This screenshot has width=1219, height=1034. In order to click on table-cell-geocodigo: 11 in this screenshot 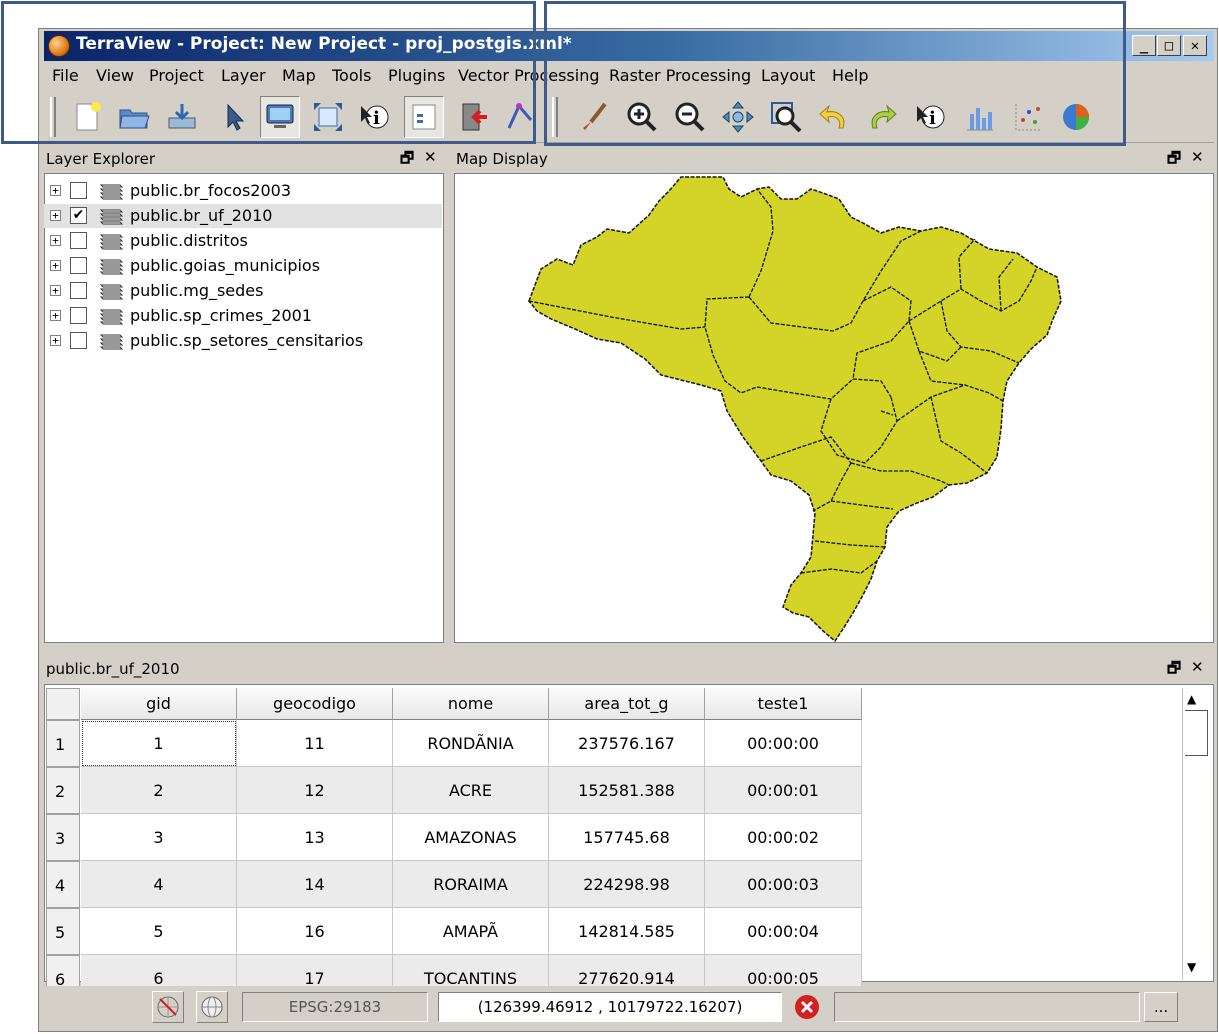, I will do `click(315, 743)`.